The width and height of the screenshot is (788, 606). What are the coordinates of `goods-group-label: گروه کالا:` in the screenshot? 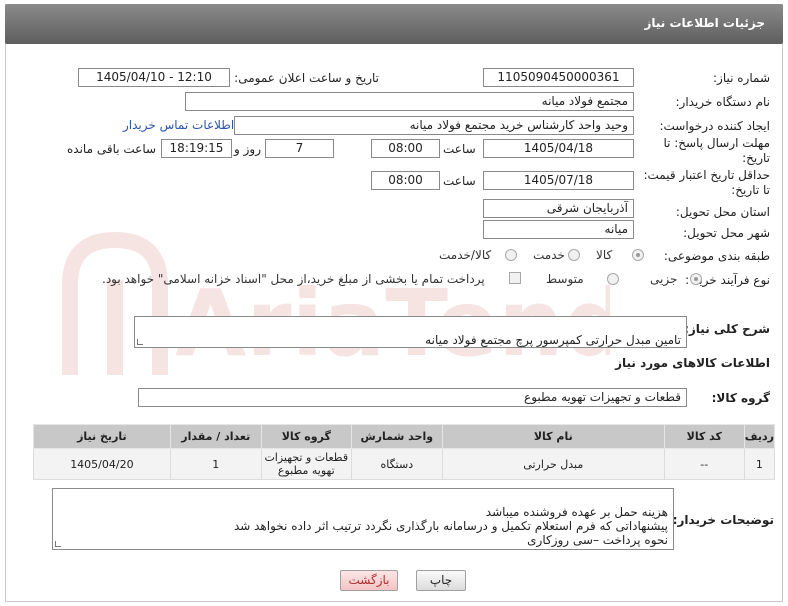 It's located at (740, 398).